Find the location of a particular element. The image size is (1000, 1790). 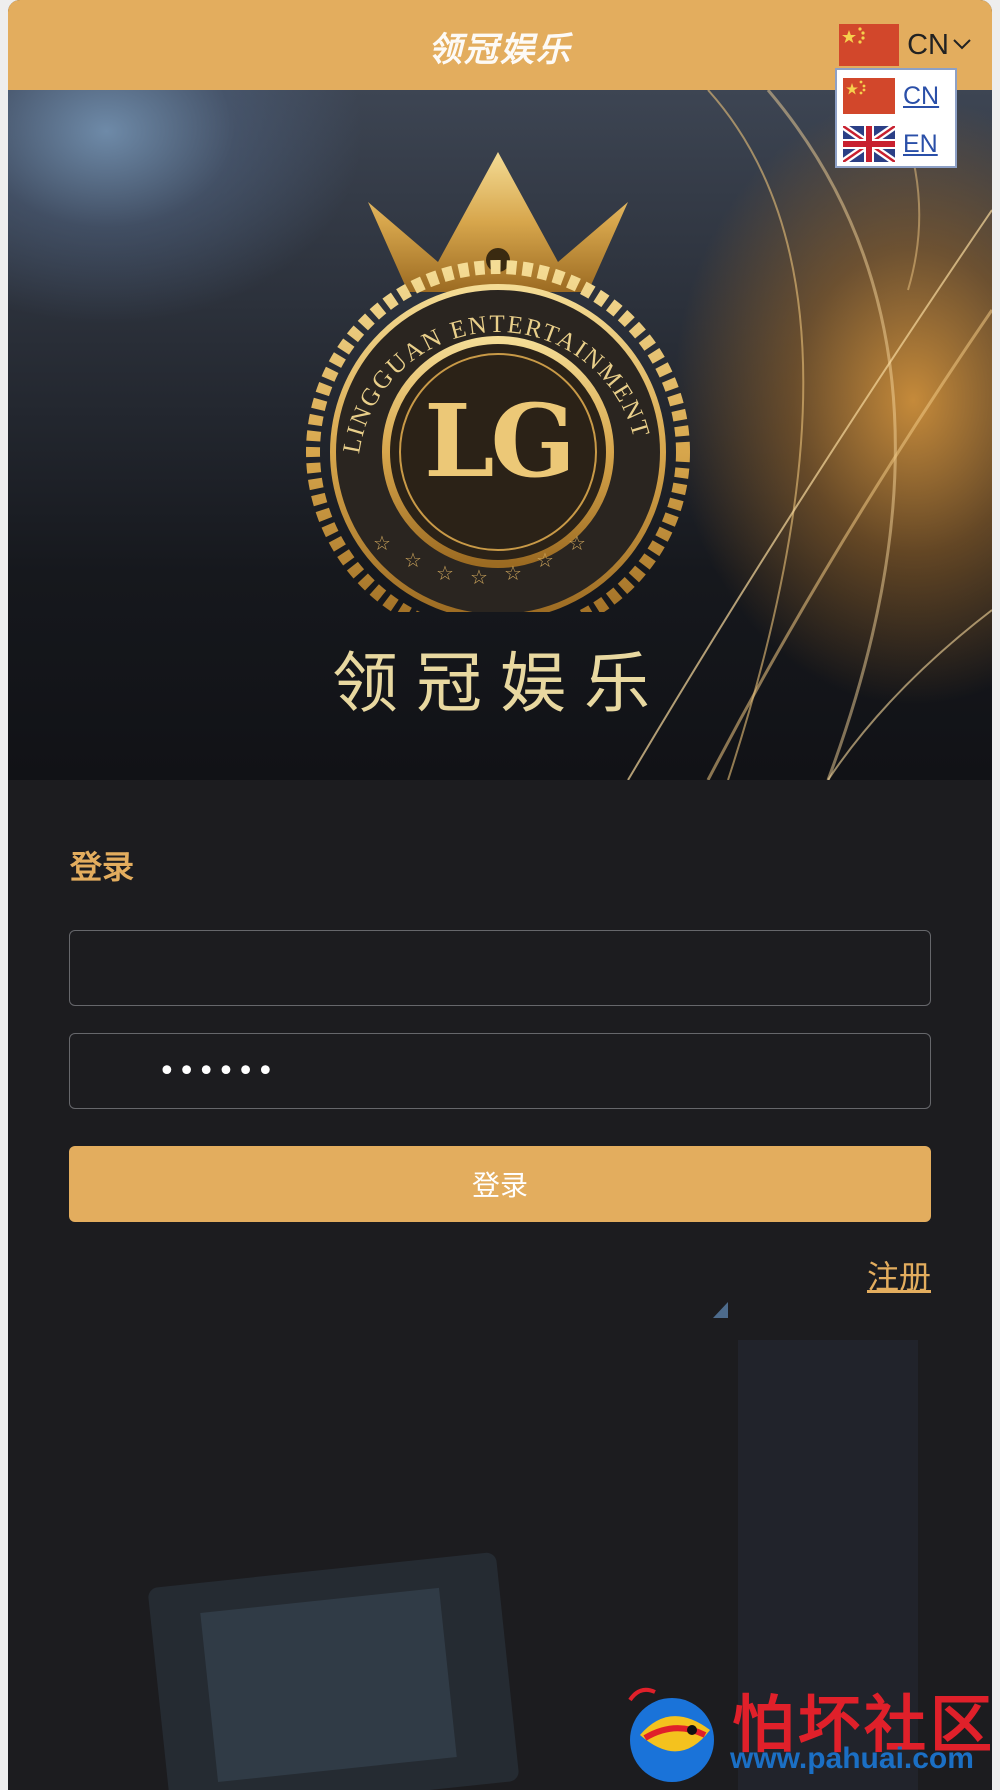

fish-logo-icon is located at coordinates (671, 1734).